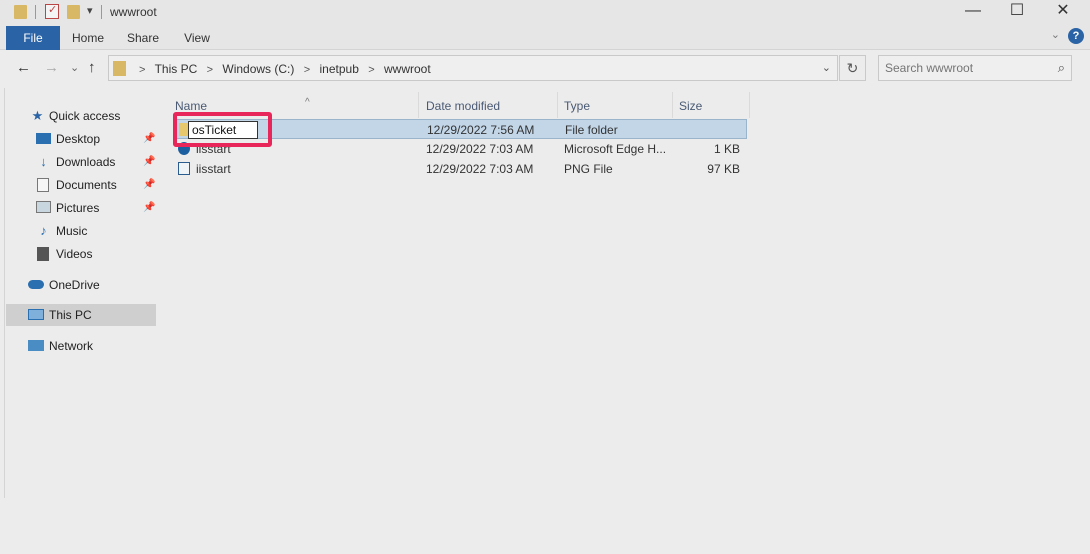 The width and height of the screenshot is (1090, 554). I want to click on tab-file: File, so click(33, 38).